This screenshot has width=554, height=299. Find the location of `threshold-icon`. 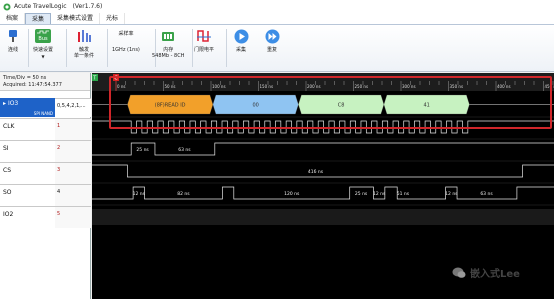

threshold-icon is located at coordinates (204, 36).